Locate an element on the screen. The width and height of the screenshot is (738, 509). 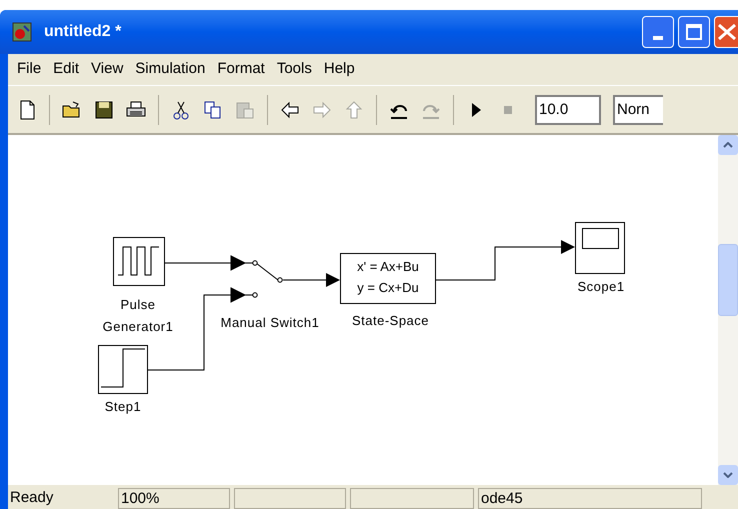
scroll-down-button is located at coordinates (728, 475).